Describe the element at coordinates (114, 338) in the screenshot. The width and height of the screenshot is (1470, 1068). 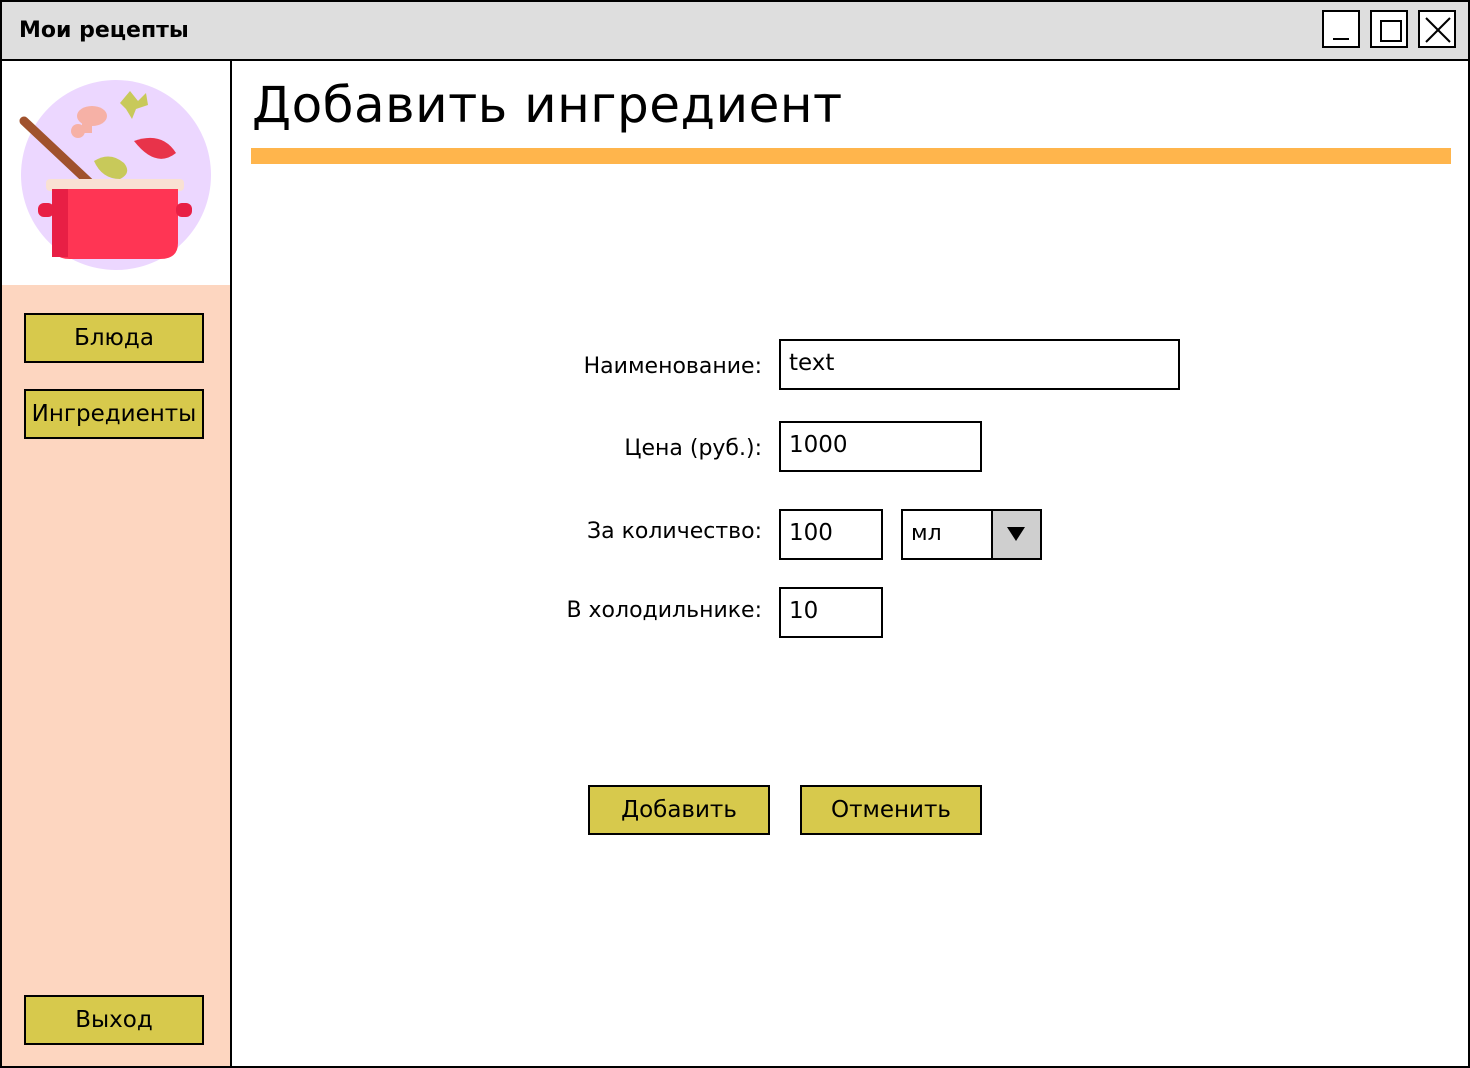
I see `sidebar-item-dishes: Блюда` at that location.